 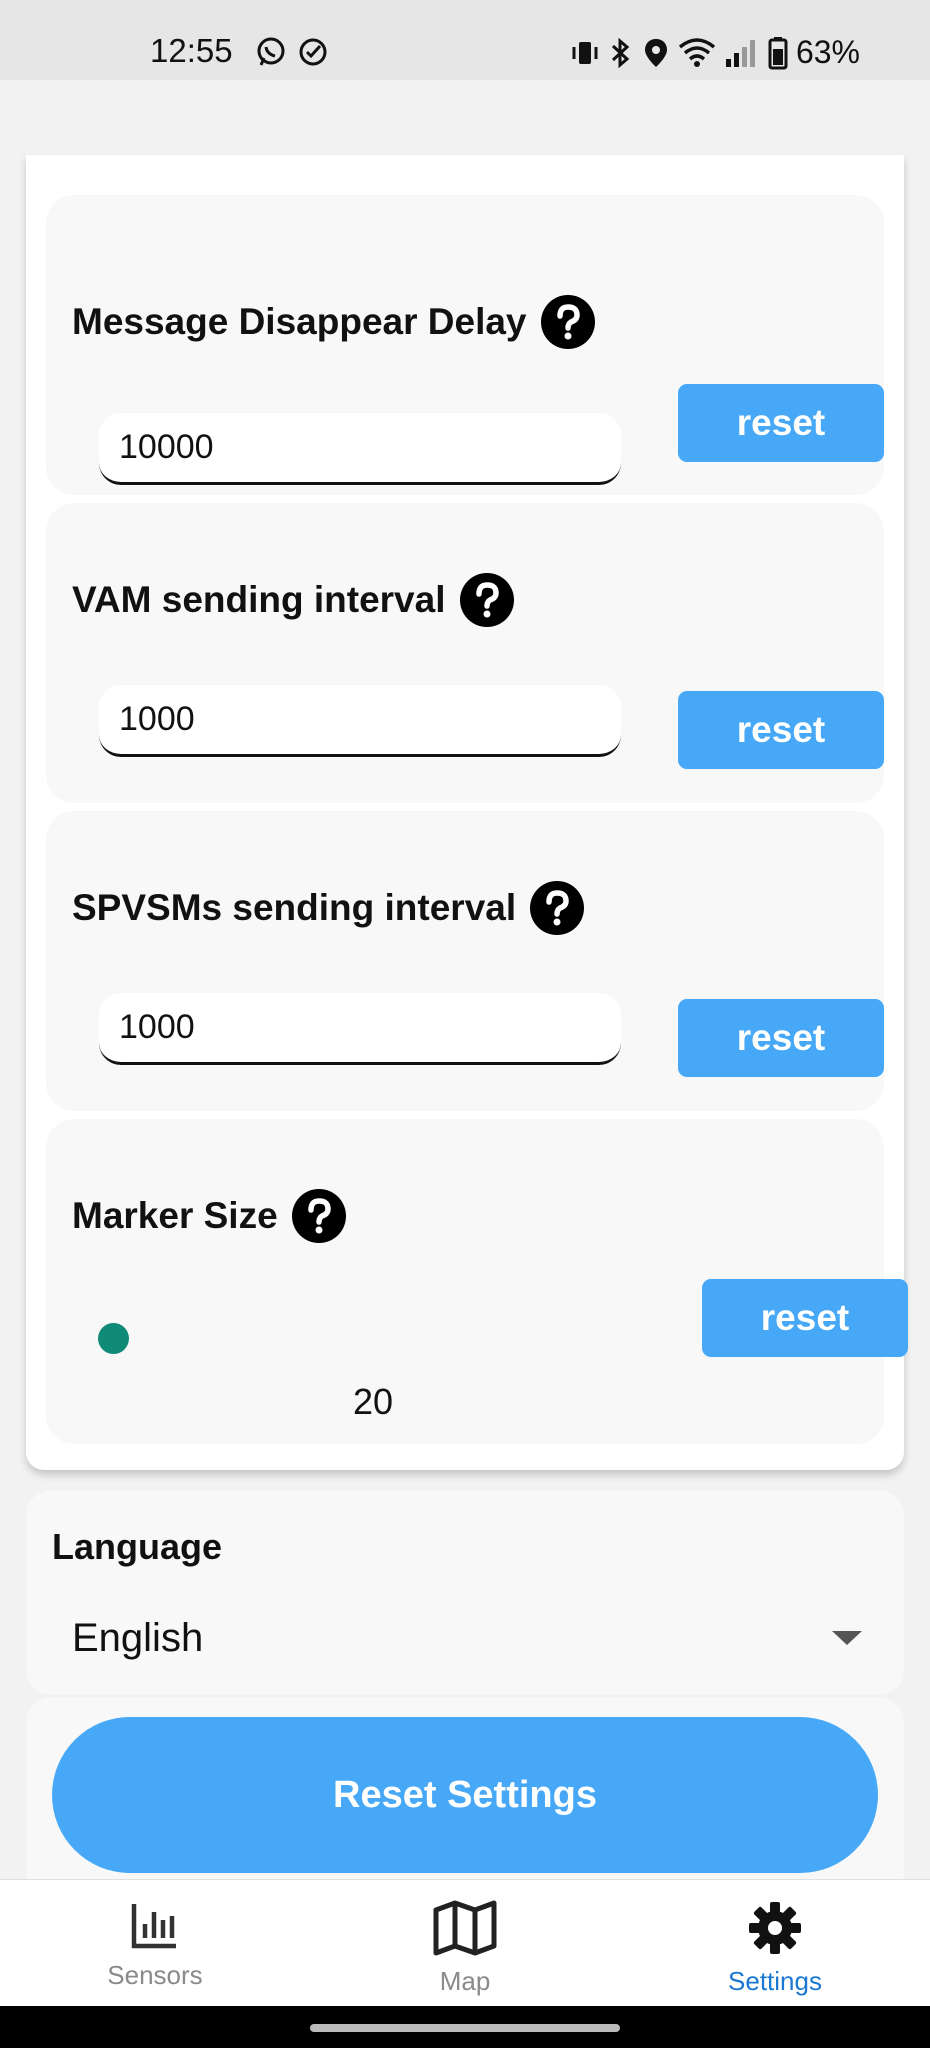 I want to click on nav-label: Map, so click(x=465, y=1981).